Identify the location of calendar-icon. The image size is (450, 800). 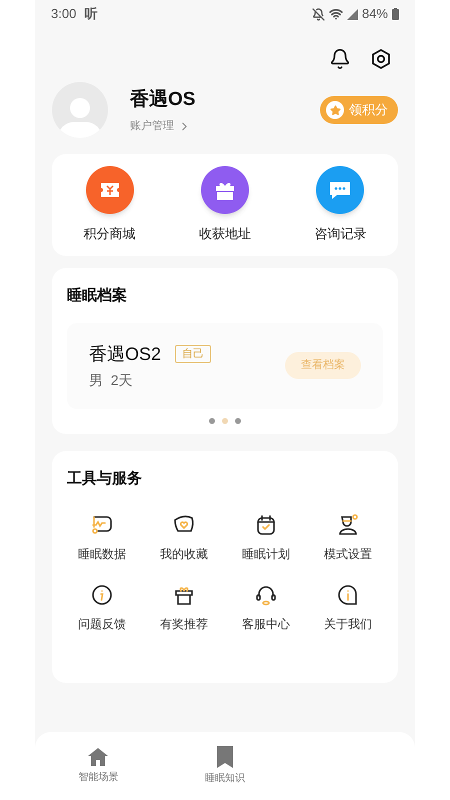
(266, 524).